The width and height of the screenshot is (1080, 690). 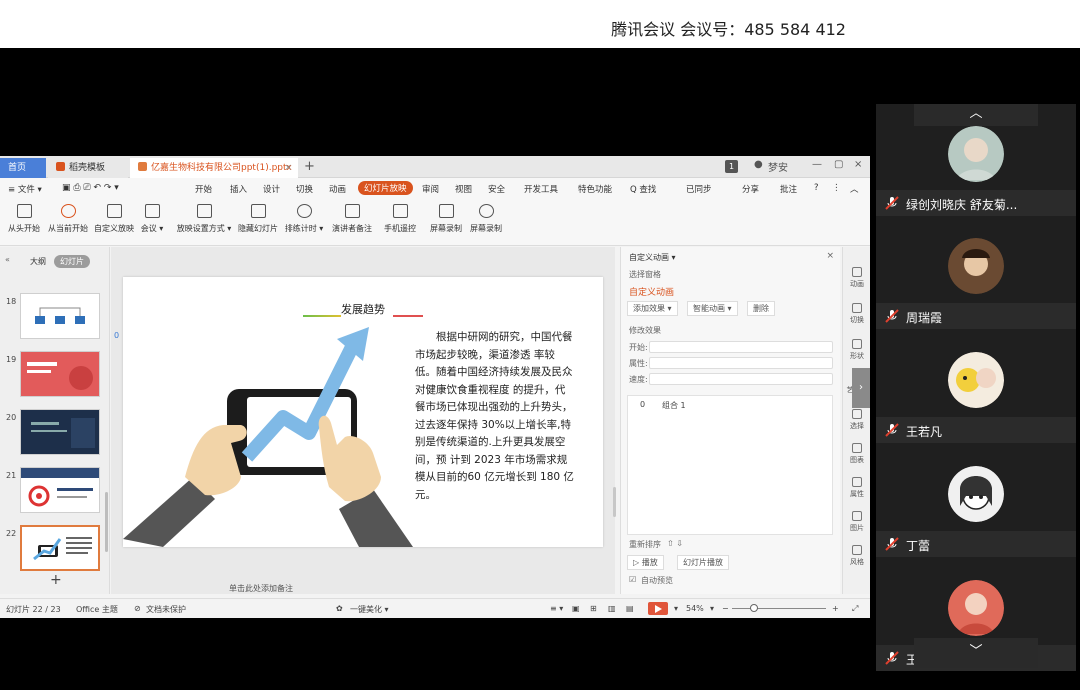 What do you see at coordinates (72, 261) in the screenshot?
I see `tab-slides: 幻灯片` at bounding box center [72, 261].